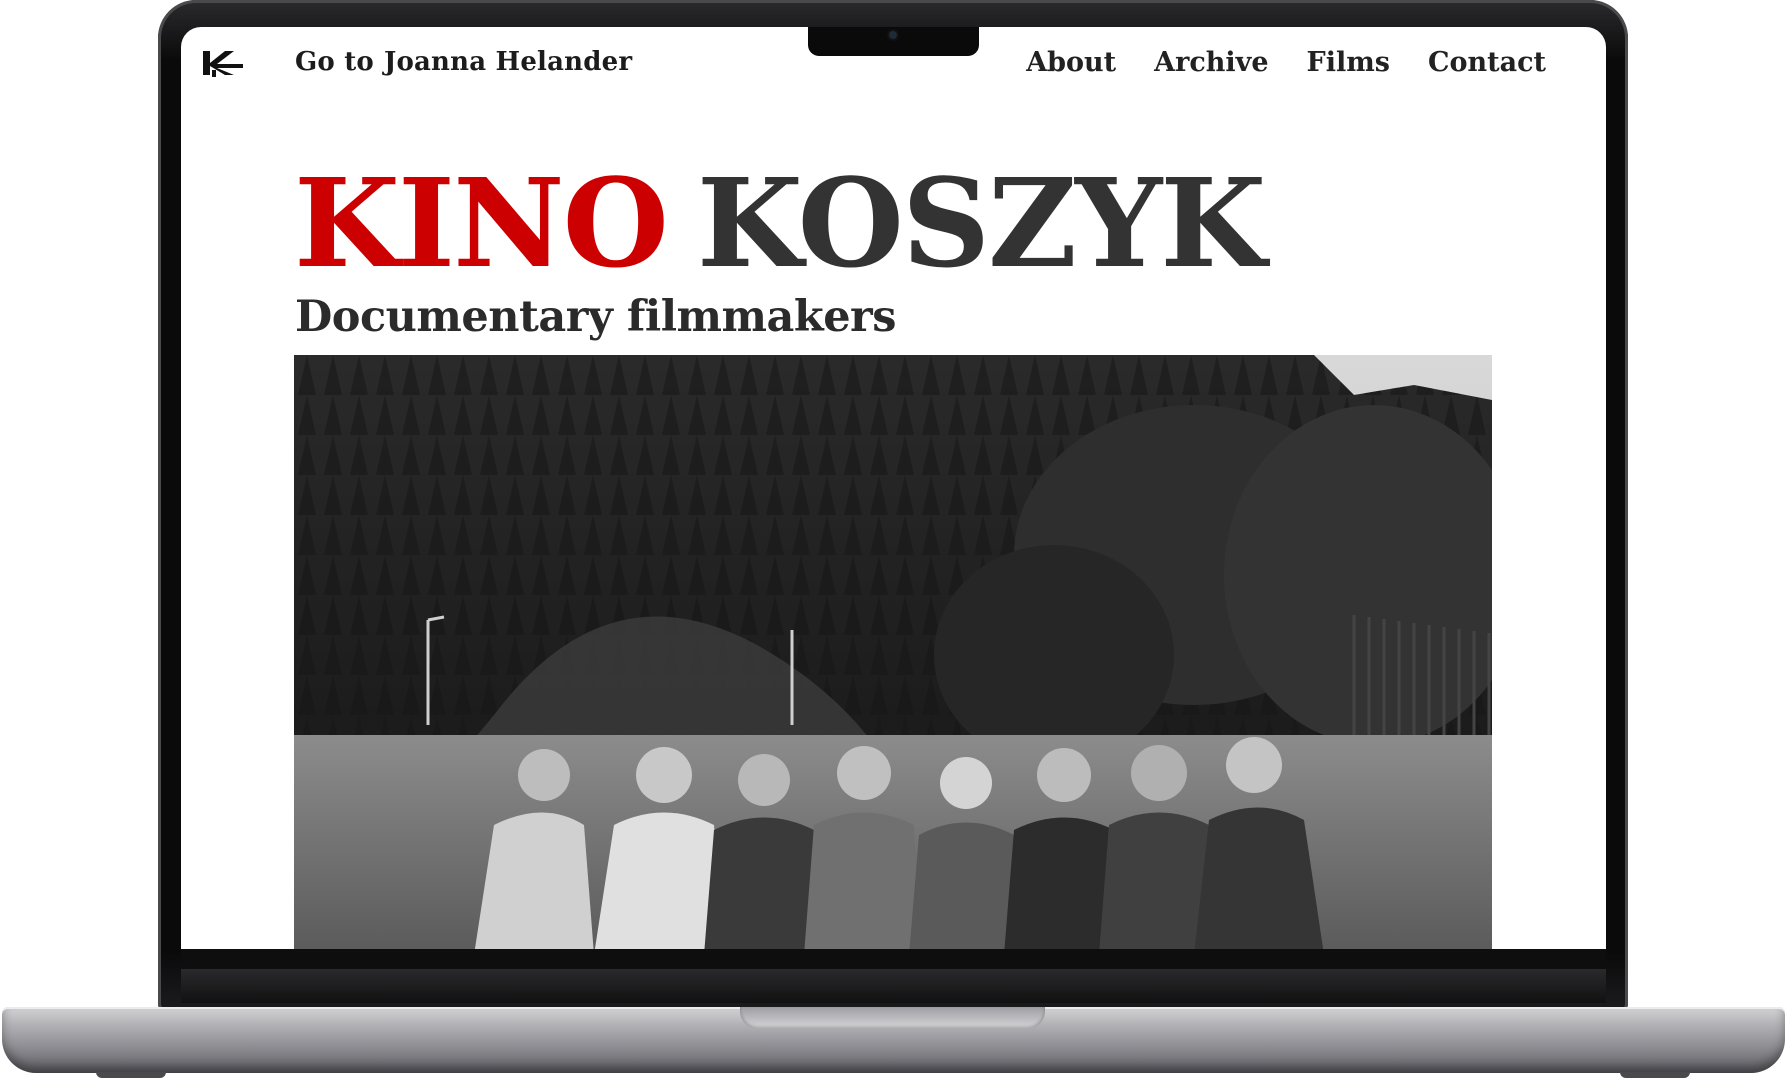 This screenshot has height=1080, width=1787. I want to click on nav-films: Films, so click(1348, 62).